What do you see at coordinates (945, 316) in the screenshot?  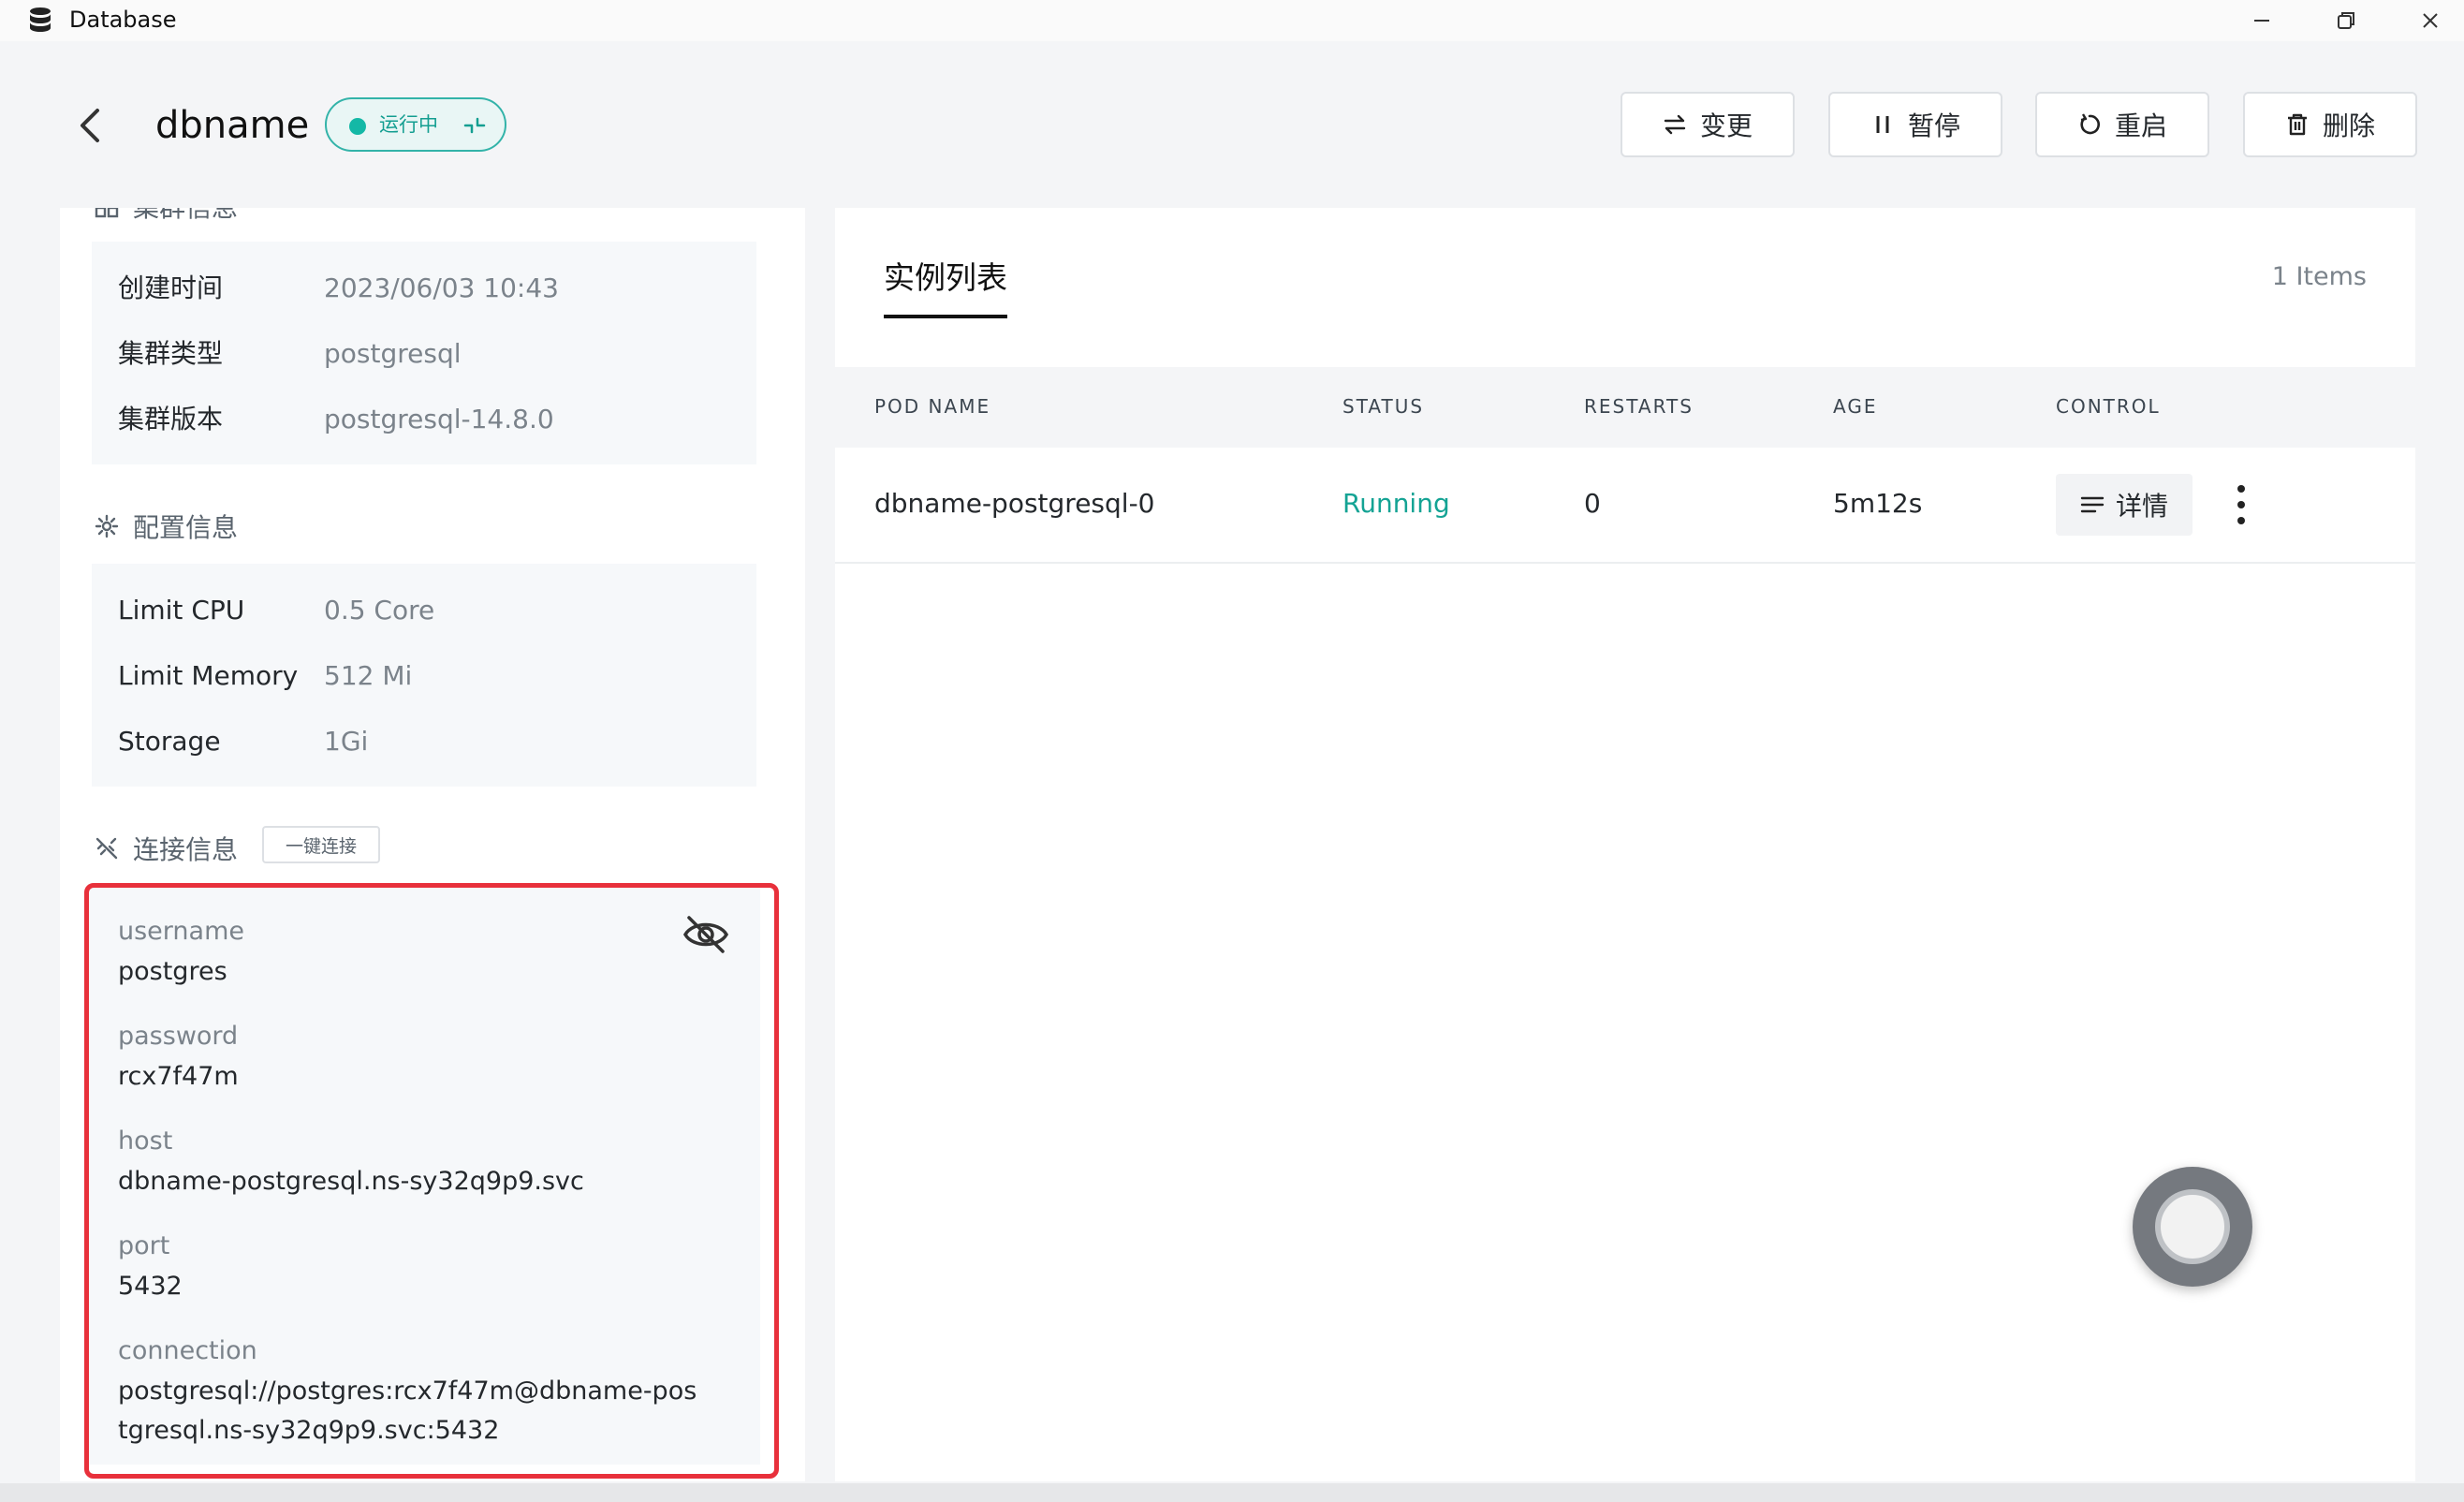 I see `active-tab-indicator` at bounding box center [945, 316].